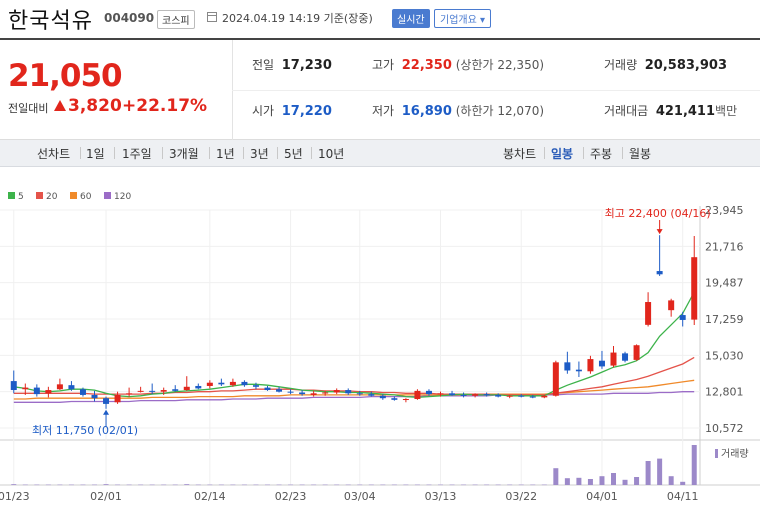 The image size is (760, 514). I want to click on max-arrow-head, so click(659, 232).